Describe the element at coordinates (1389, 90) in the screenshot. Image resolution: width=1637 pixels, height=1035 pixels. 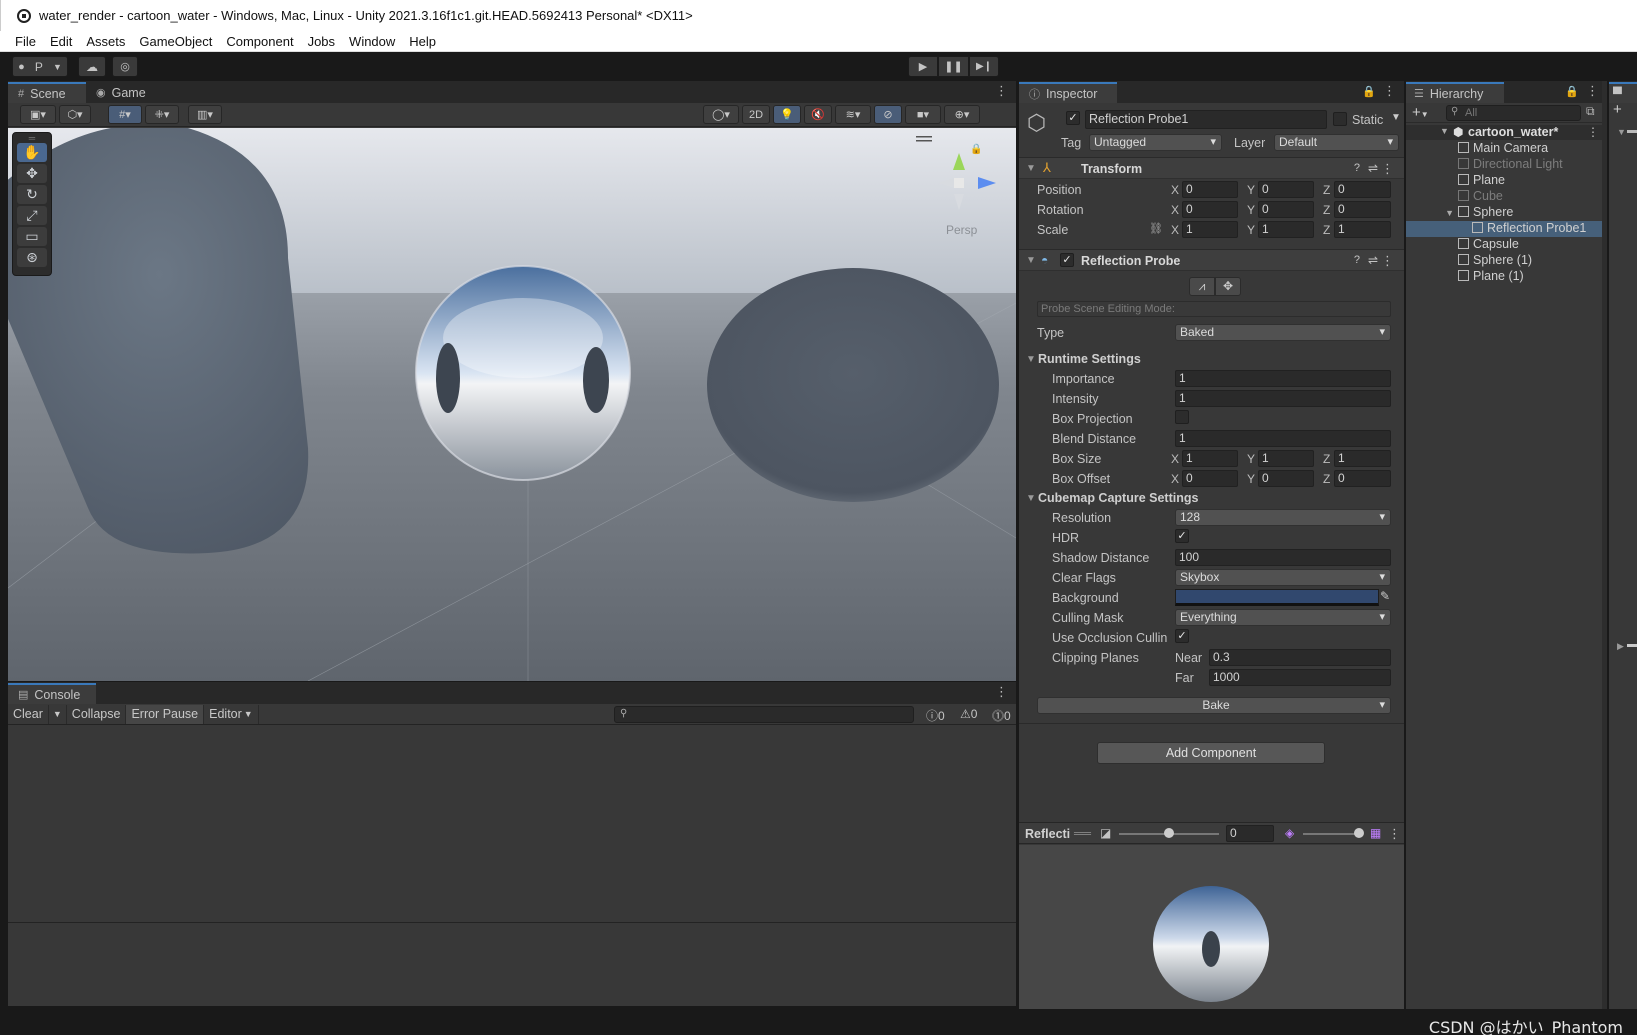
I see `inspector-more-options-icon: ⋮` at that location.